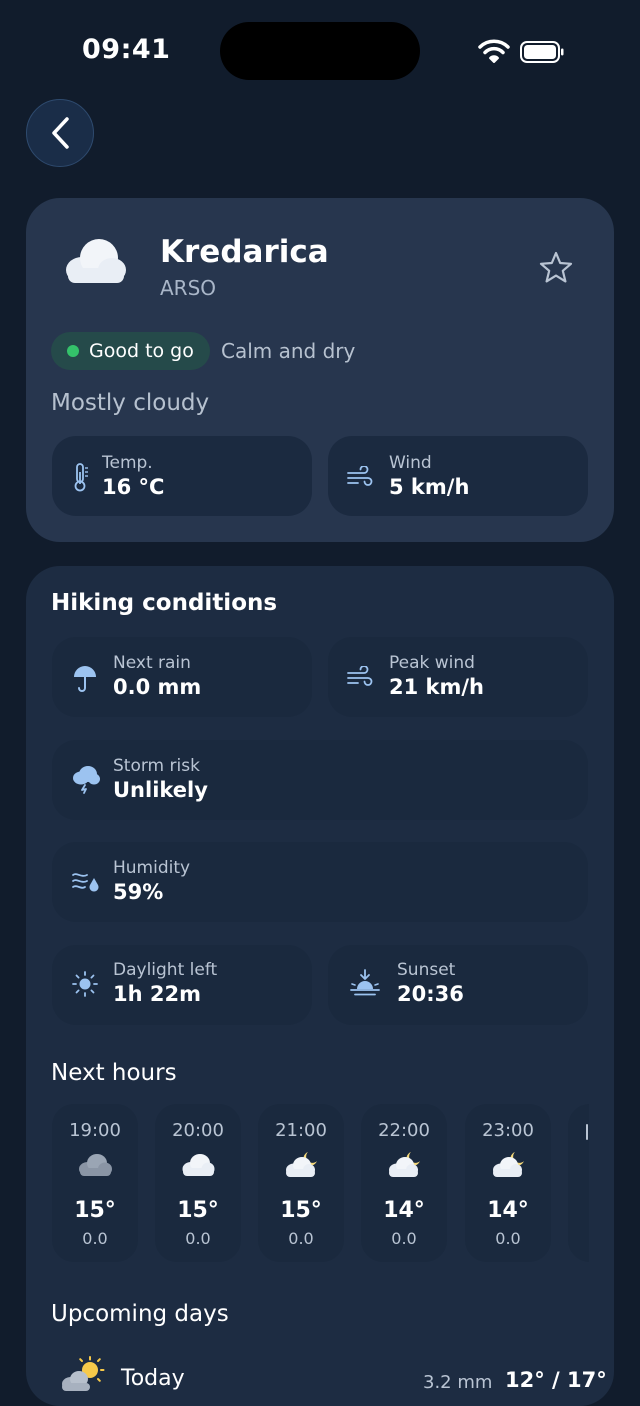  I want to click on hiking-conditions-title: Hiking conditions, so click(164, 603).